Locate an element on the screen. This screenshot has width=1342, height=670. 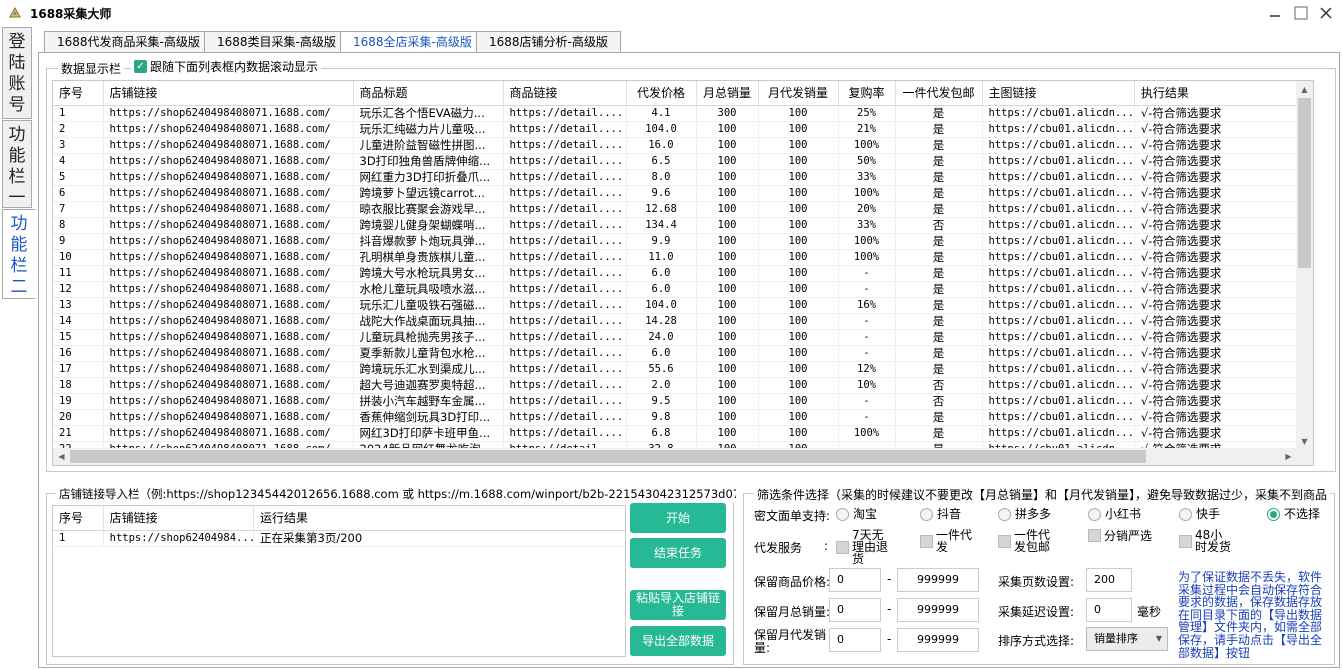
data-grid-vscrollbar: ▲ ▼ is located at coordinates (1304, 265).